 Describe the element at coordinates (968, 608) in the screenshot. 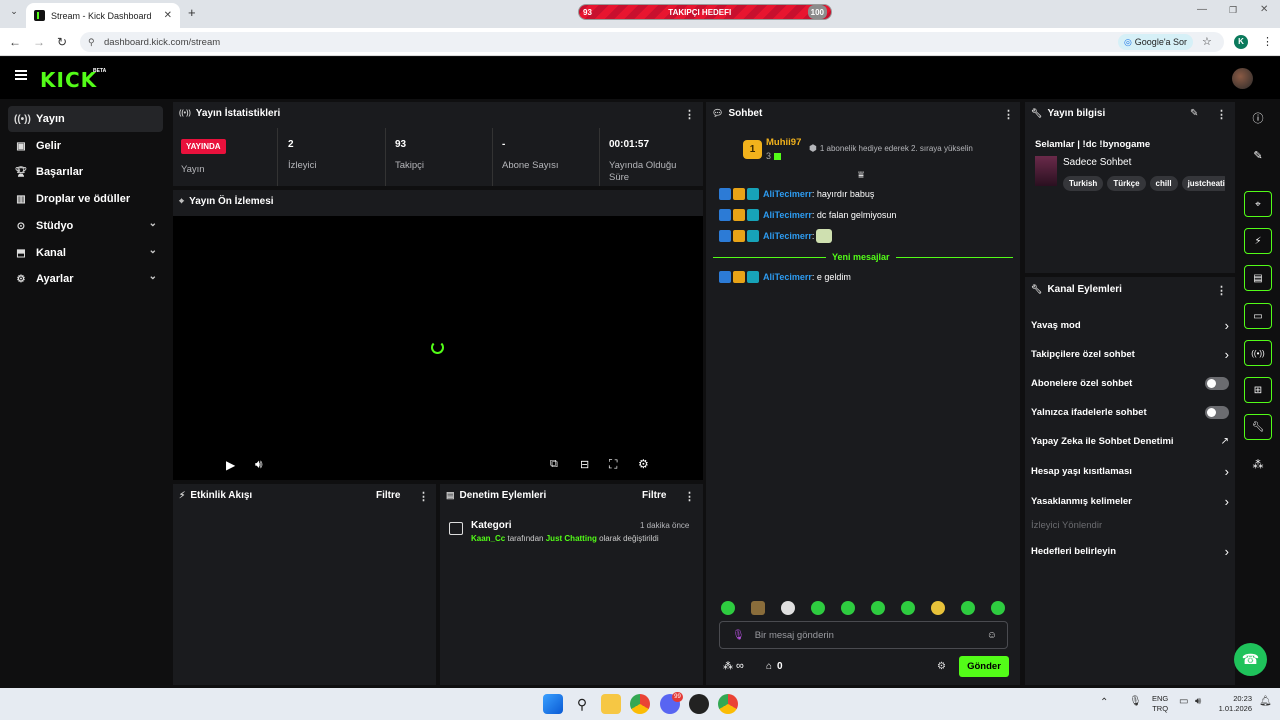

I see `emote-9-icon` at that location.